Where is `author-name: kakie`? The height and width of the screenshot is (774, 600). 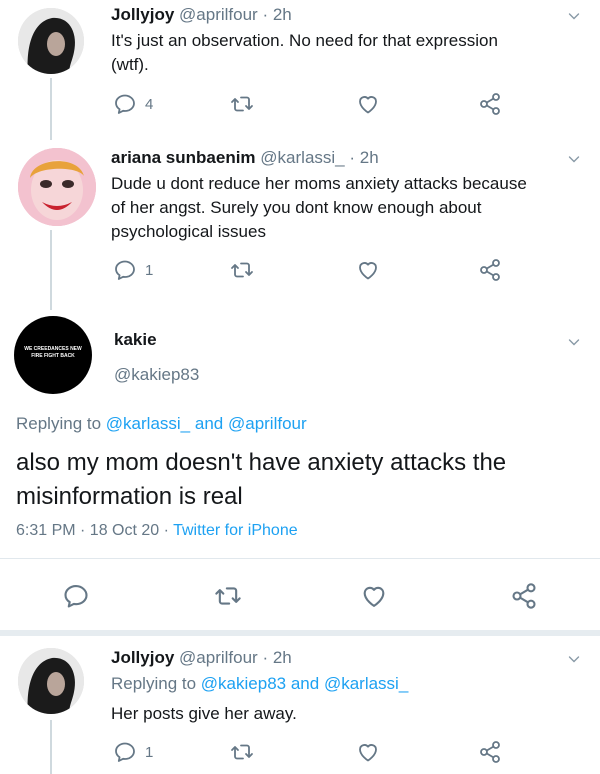 author-name: kakie is located at coordinates (135, 339).